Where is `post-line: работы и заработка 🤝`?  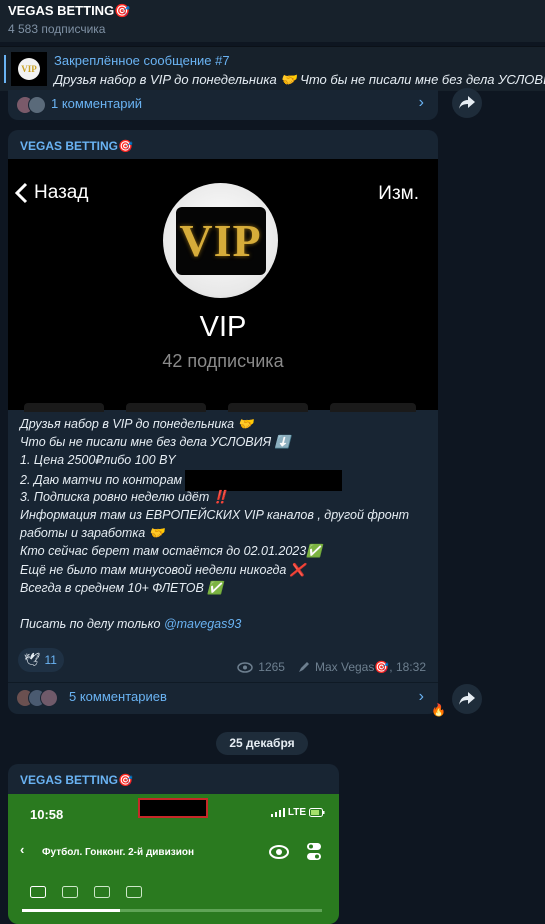
post-line: работы и заработка 🤝 is located at coordinates (92, 533).